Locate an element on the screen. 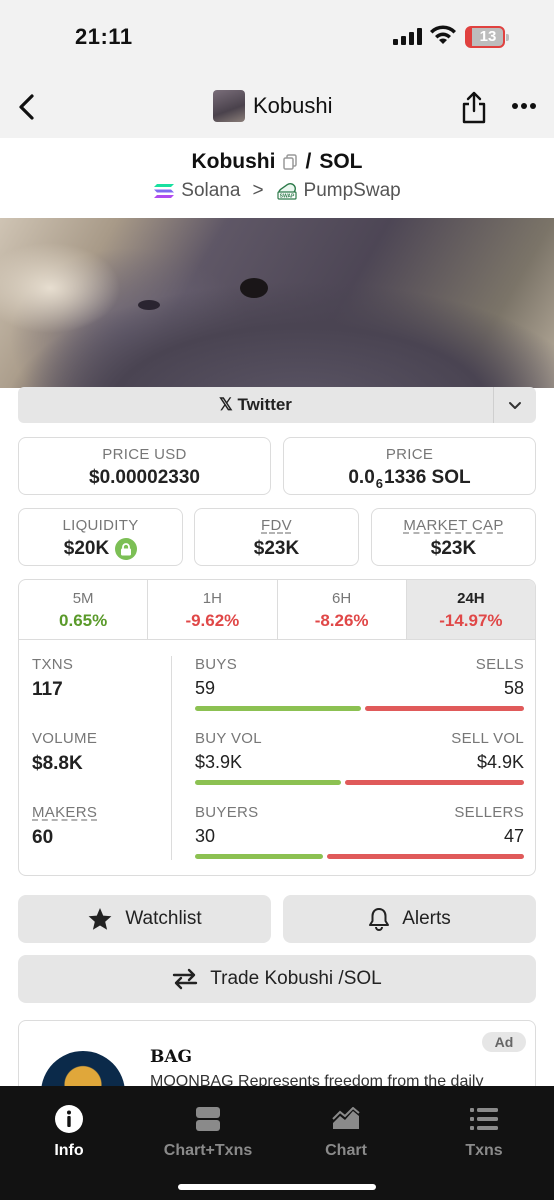 Image resolution: width=554 pixels, height=1200 pixels. ad-token-name: BAG is located at coordinates (171, 1057).